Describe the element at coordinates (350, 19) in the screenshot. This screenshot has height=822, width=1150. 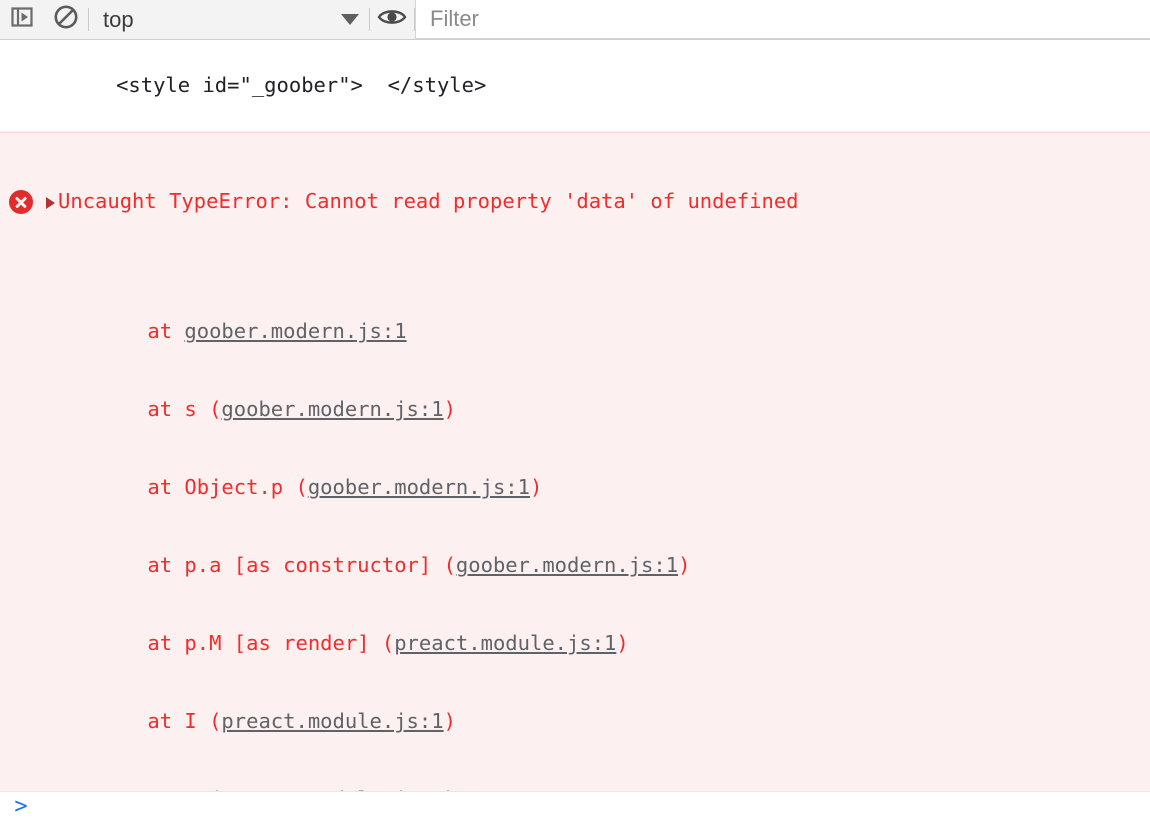
I see `chevron-down-icon` at that location.